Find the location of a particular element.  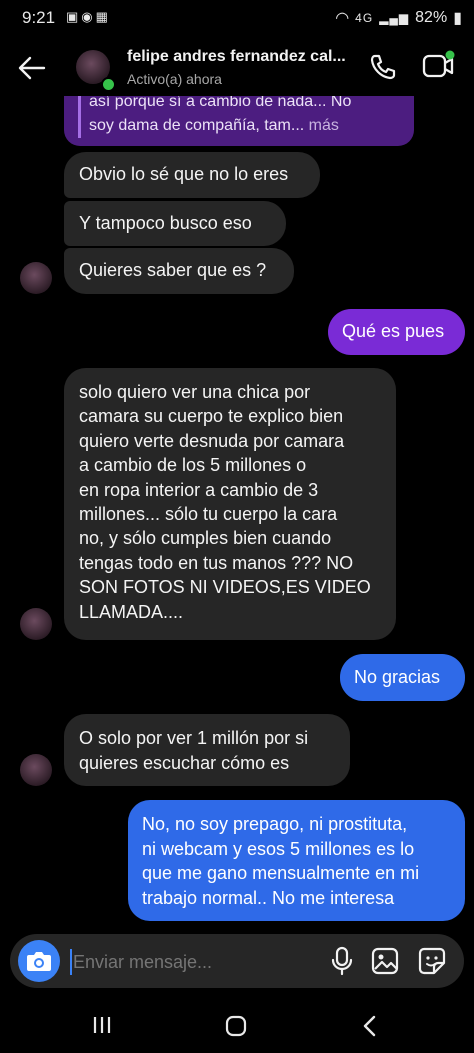

message-text-line: No, no soy prepago, ni prostituta, is located at coordinates (275, 824).